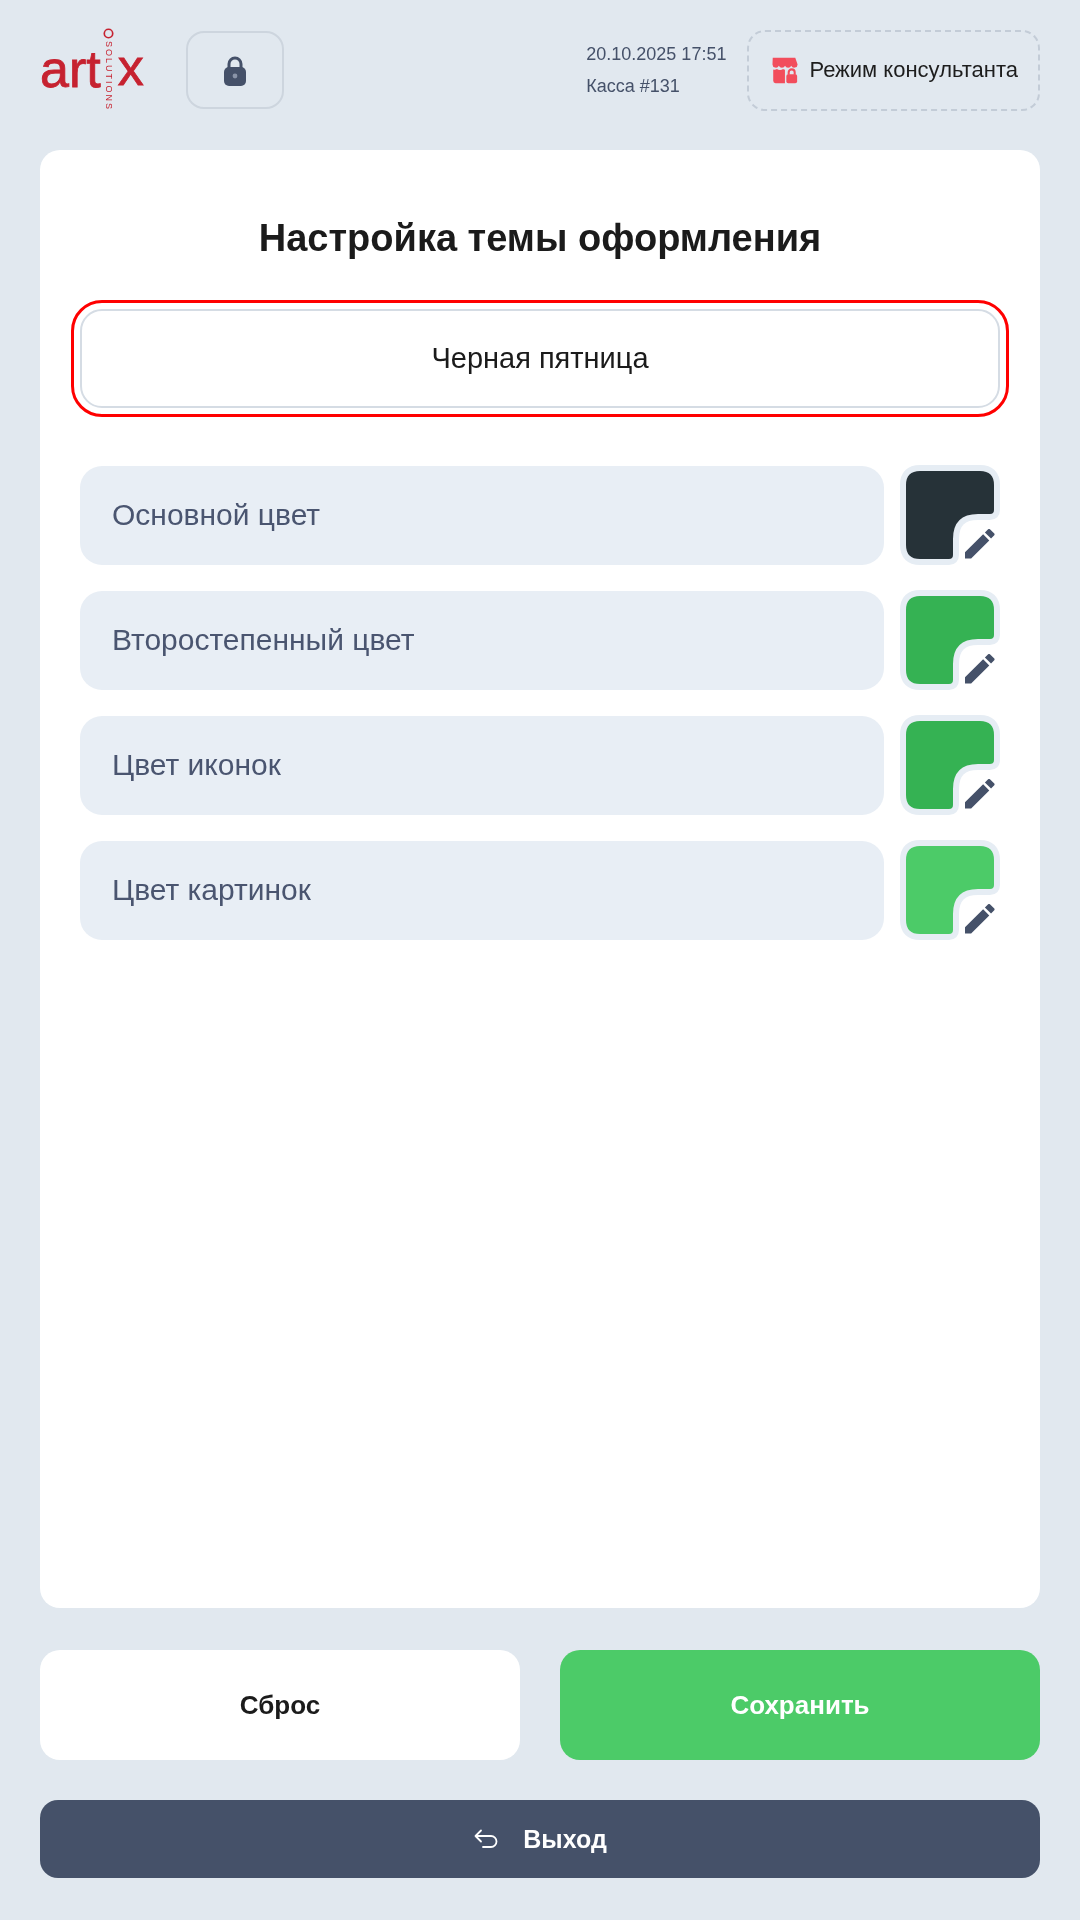 The image size is (1080, 1920). I want to click on padlock-icon, so click(234, 70).